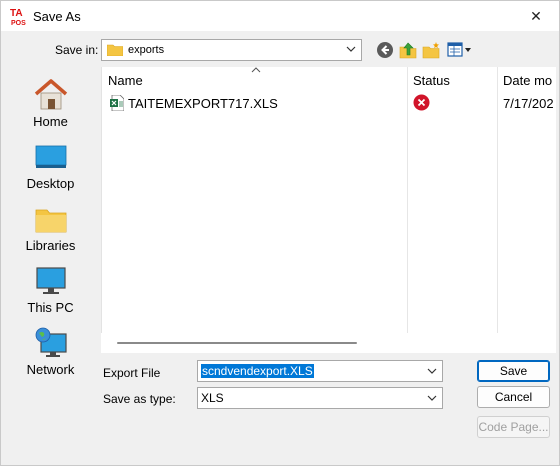  What do you see at coordinates (320, 398) in the screenshot?
I see `save-as-type-combo: XLS` at bounding box center [320, 398].